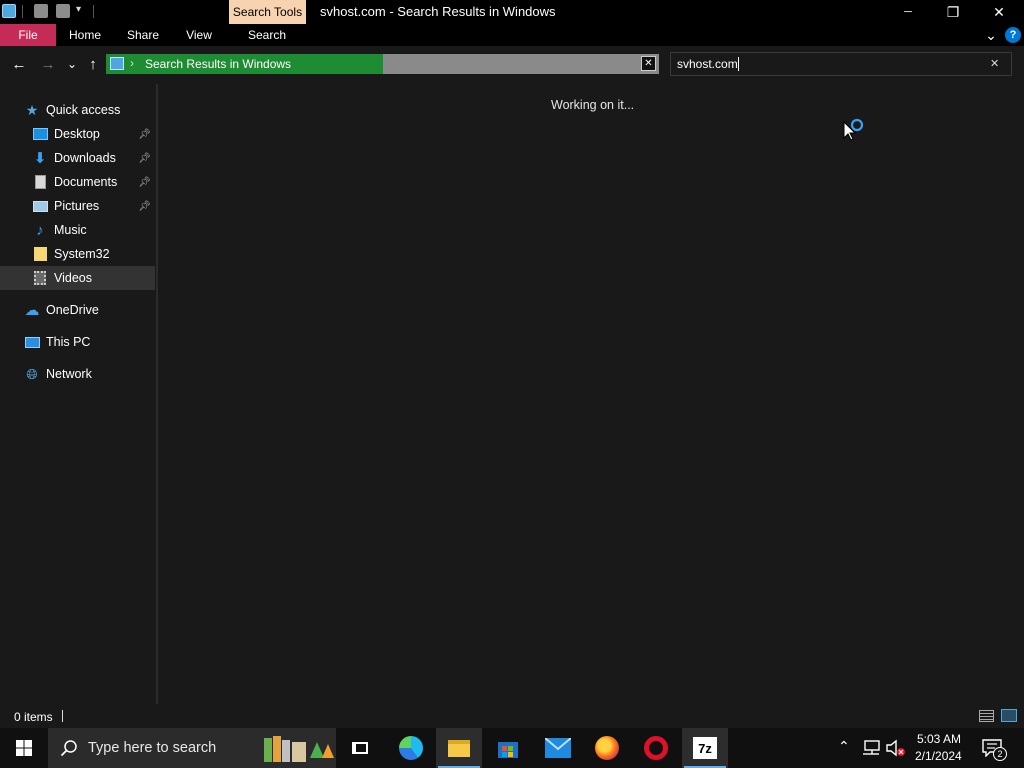 The width and height of the screenshot is (1024, 768). What do you see at coordinates (32, 342) in the screenshot?
I see `computer-icon` at bounding box center [32, 342].